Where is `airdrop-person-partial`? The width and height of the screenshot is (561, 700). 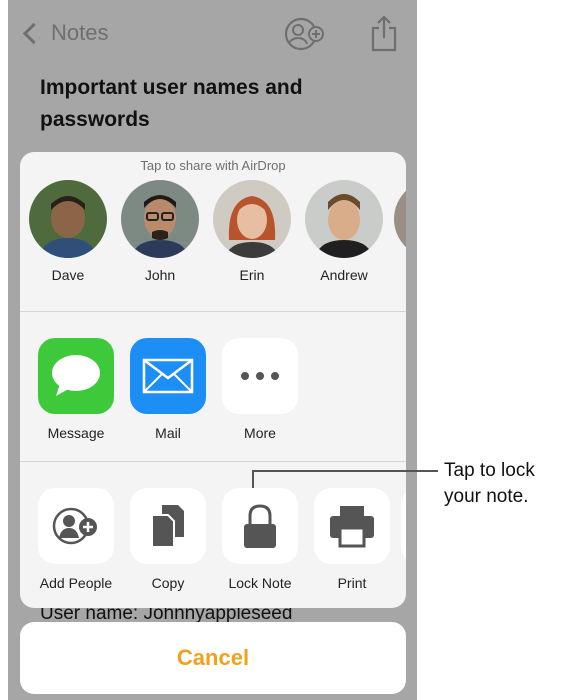 airdrop-person-partial is located at coordinates (400, 219).